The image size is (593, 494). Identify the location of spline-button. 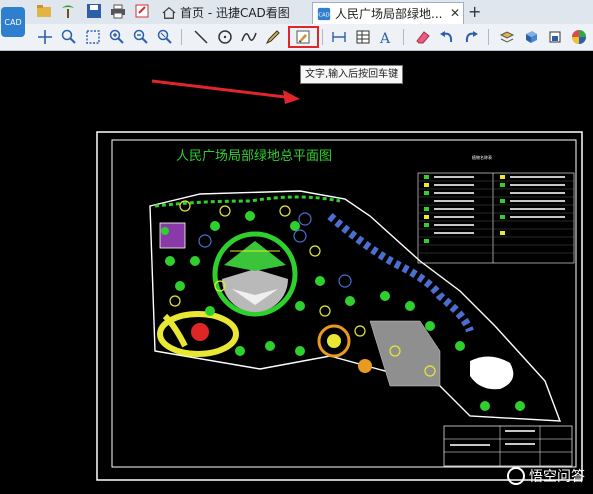
(249, 37).